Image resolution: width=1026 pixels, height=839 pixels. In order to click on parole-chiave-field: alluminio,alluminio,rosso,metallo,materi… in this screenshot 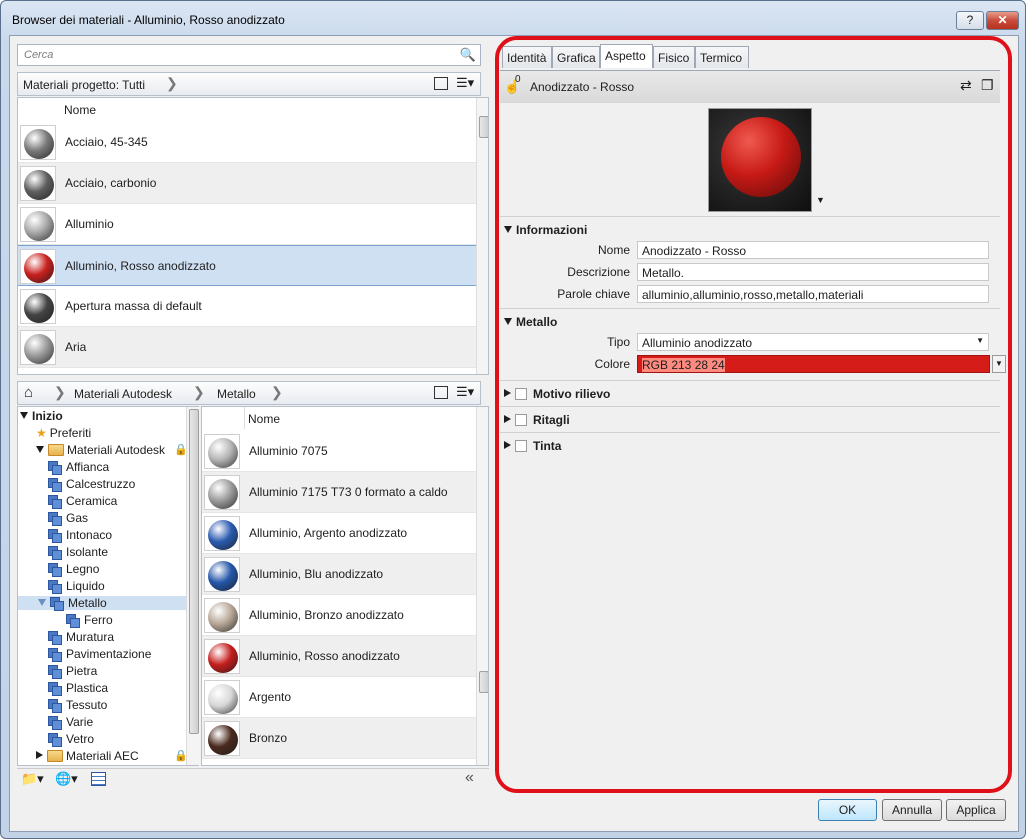, I will do `click(813, 294)`.